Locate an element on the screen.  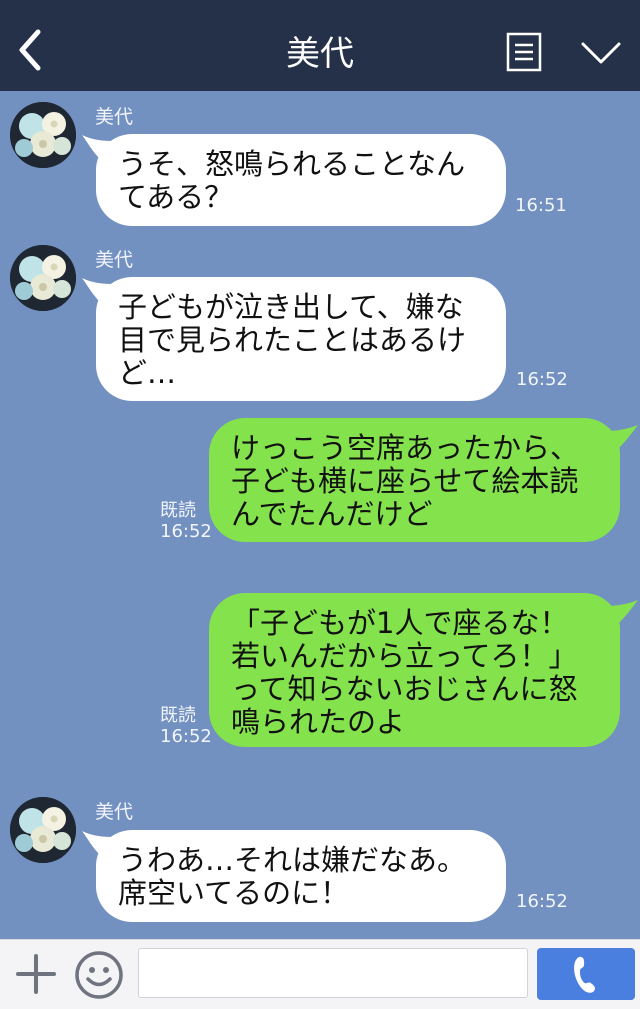
message-bubble: うわあ…それは嫌だなあ。 席空いてるのに！ is located at coordinates (301, 876).